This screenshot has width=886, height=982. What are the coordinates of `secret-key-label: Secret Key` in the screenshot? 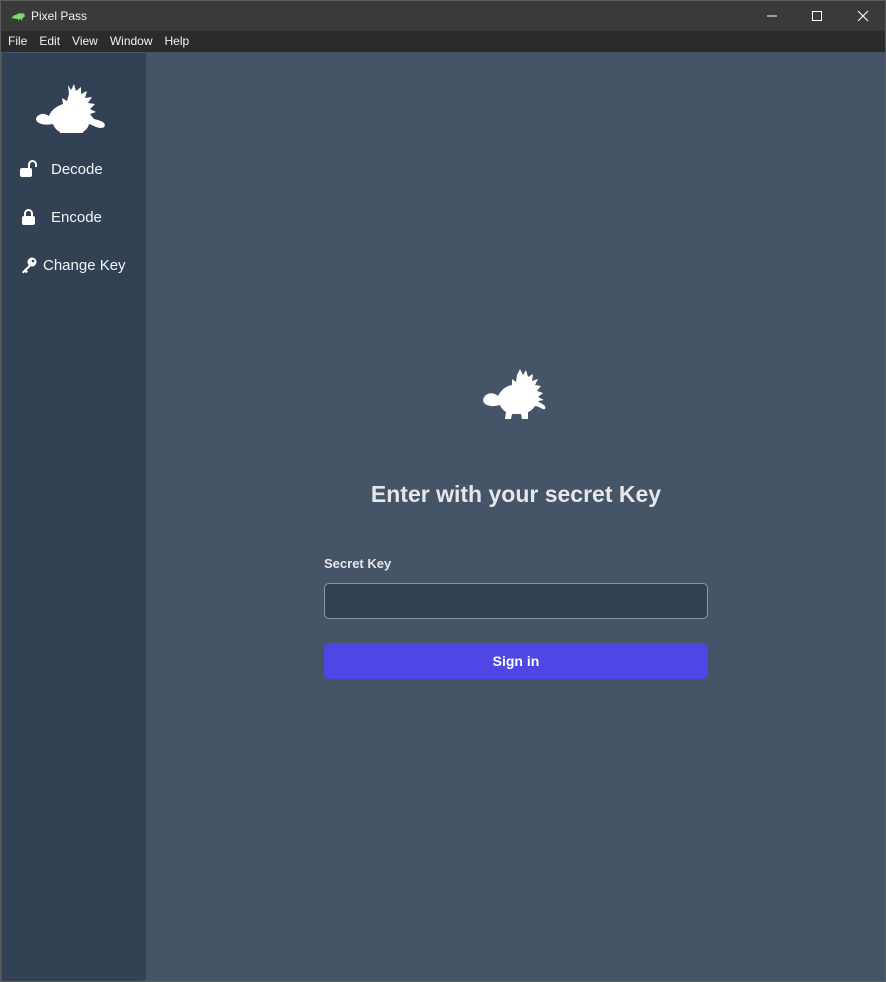 It's located at (358, 563).